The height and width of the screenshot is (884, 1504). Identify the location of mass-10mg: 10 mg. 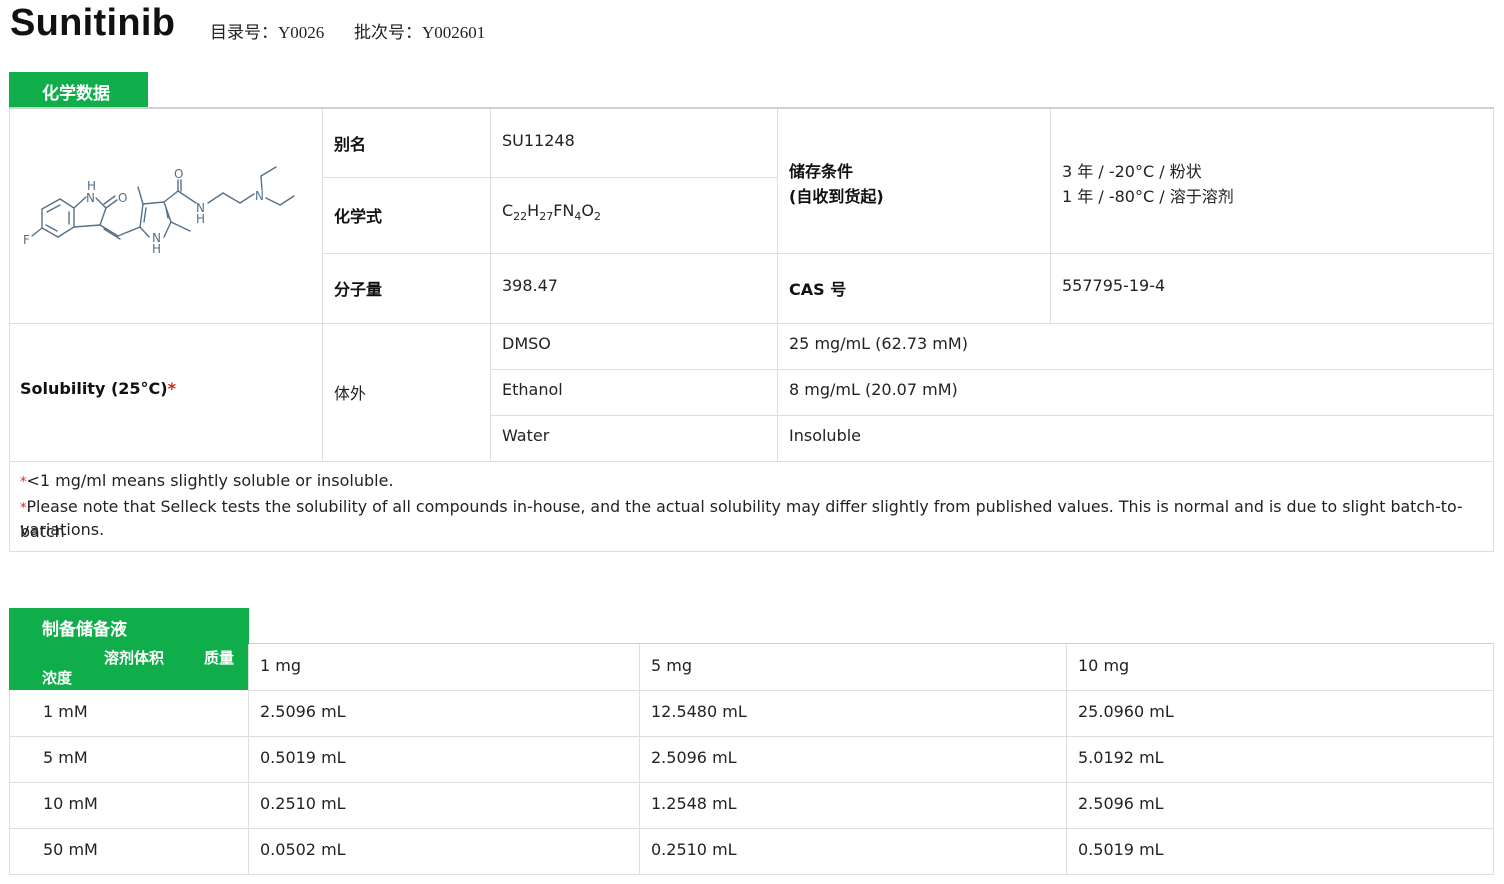
(1104, 665).